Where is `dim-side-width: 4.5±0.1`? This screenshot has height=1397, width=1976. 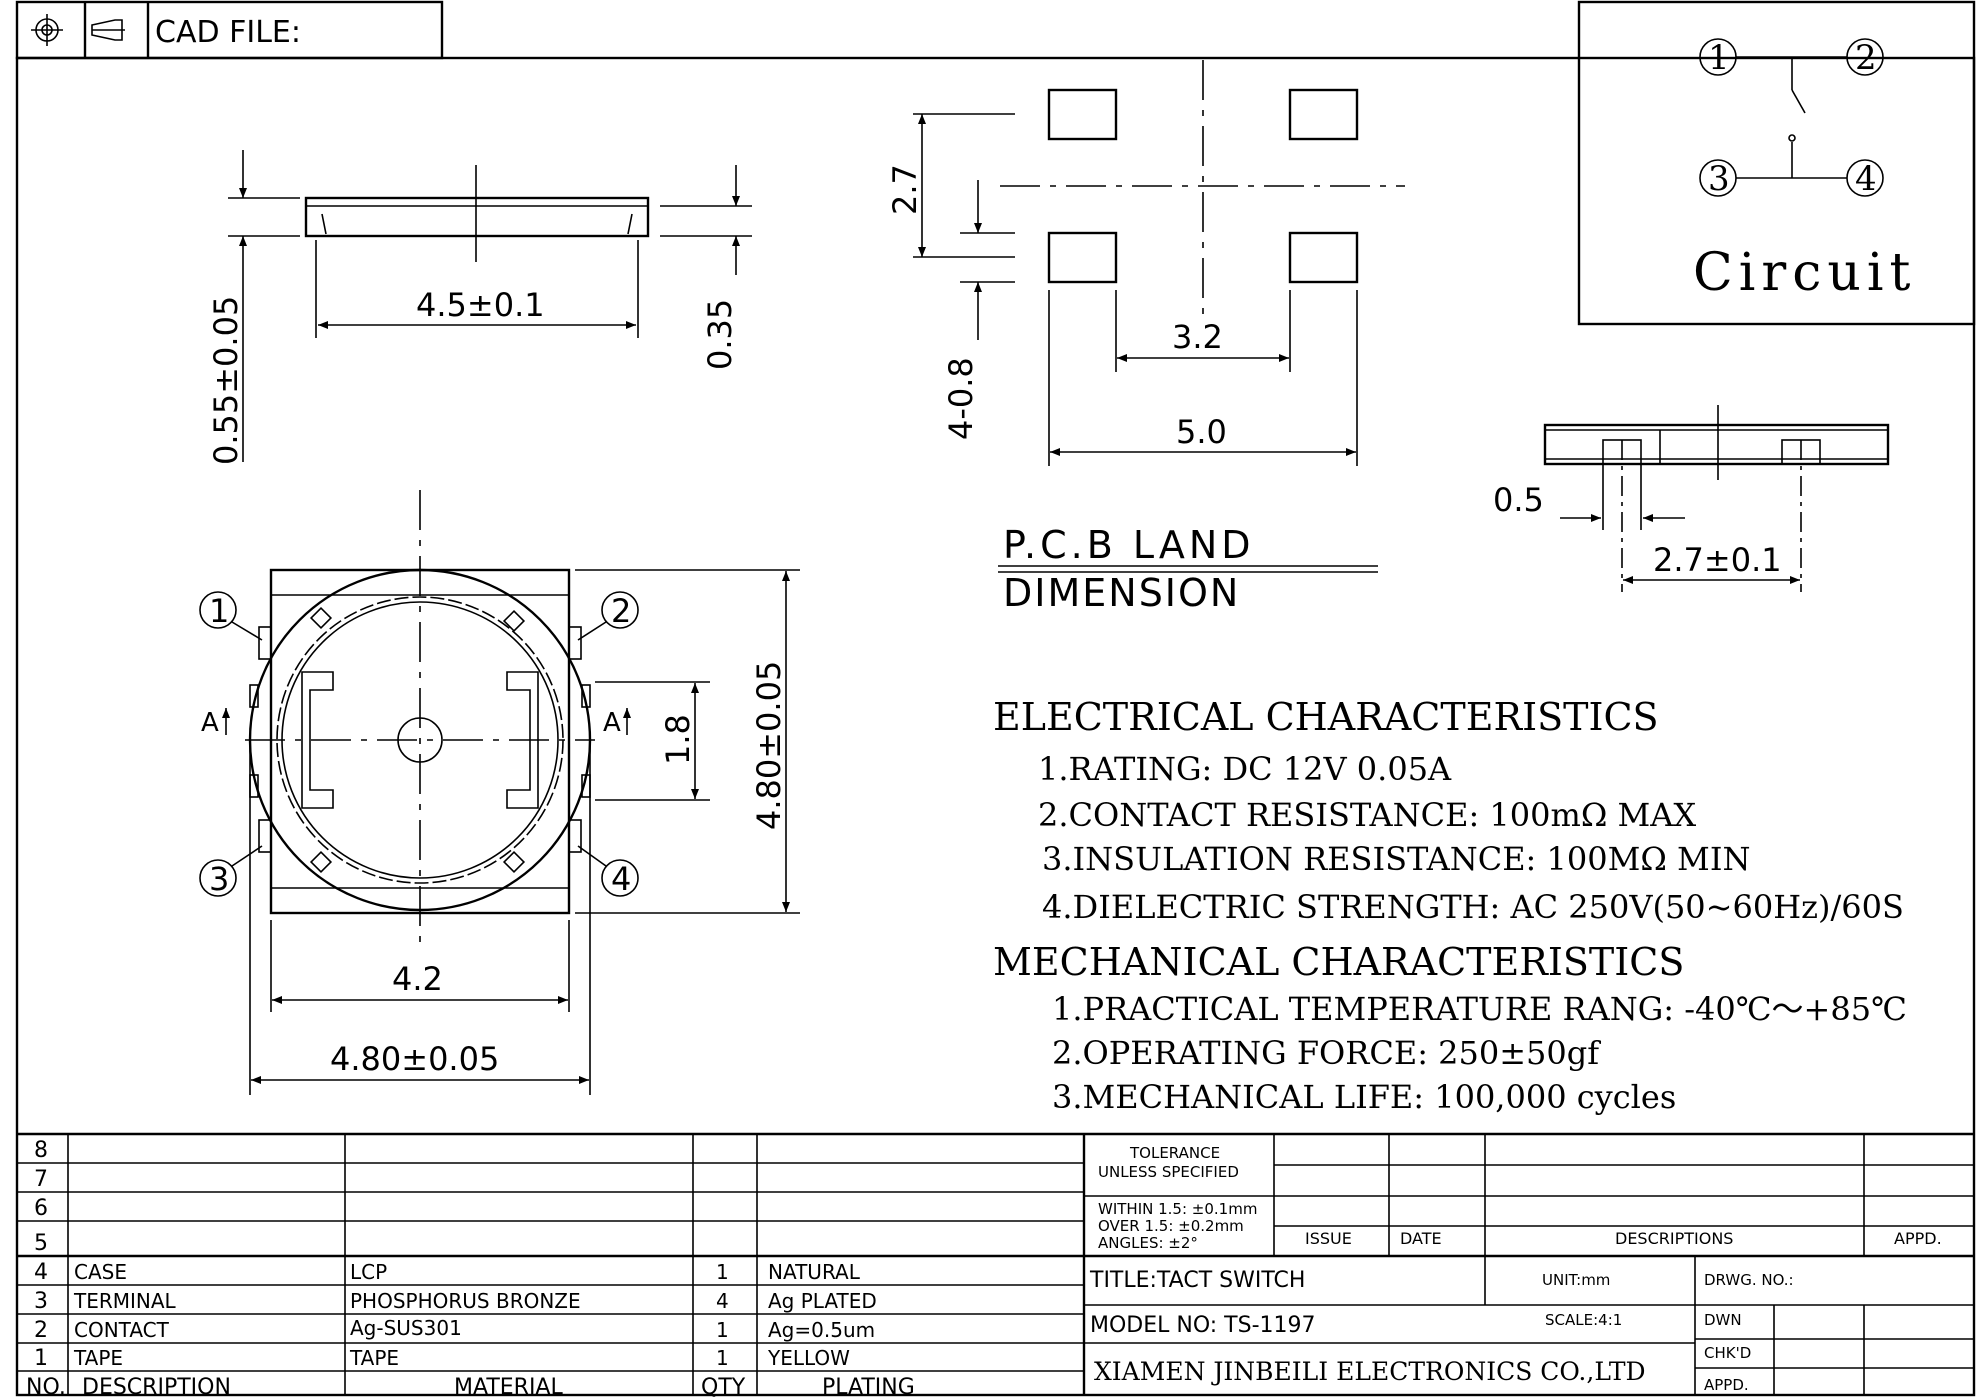
dim-side-width: 4.5±0.1 is located at coordinates (480, 305).